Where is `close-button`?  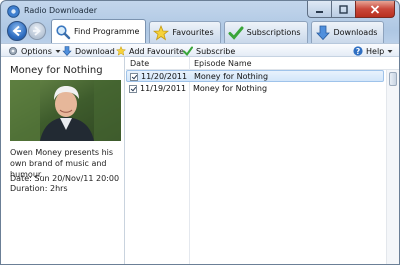 close-button is located at coordinates (375, 9).